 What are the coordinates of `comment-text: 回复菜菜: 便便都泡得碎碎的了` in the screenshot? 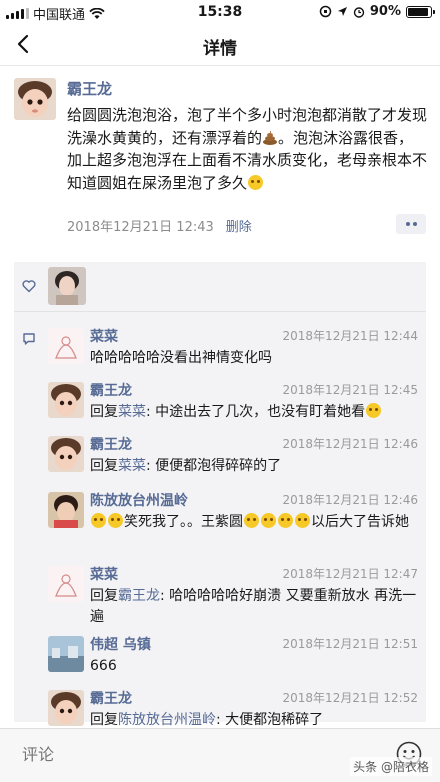 It's located at (254, 466).